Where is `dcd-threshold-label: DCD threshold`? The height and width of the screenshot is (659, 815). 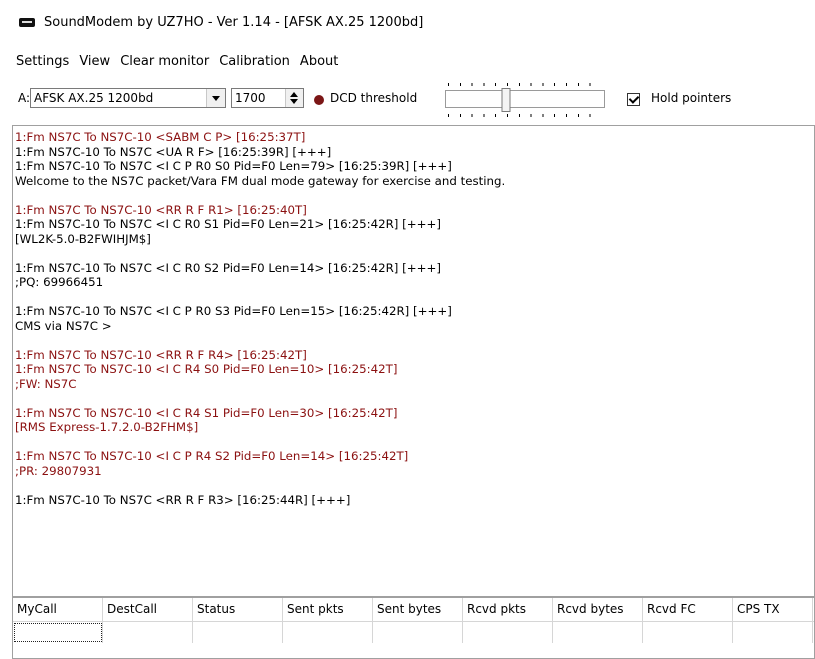 dcd-threshold-label: DCD threshold is located at coordinates (374, 98).